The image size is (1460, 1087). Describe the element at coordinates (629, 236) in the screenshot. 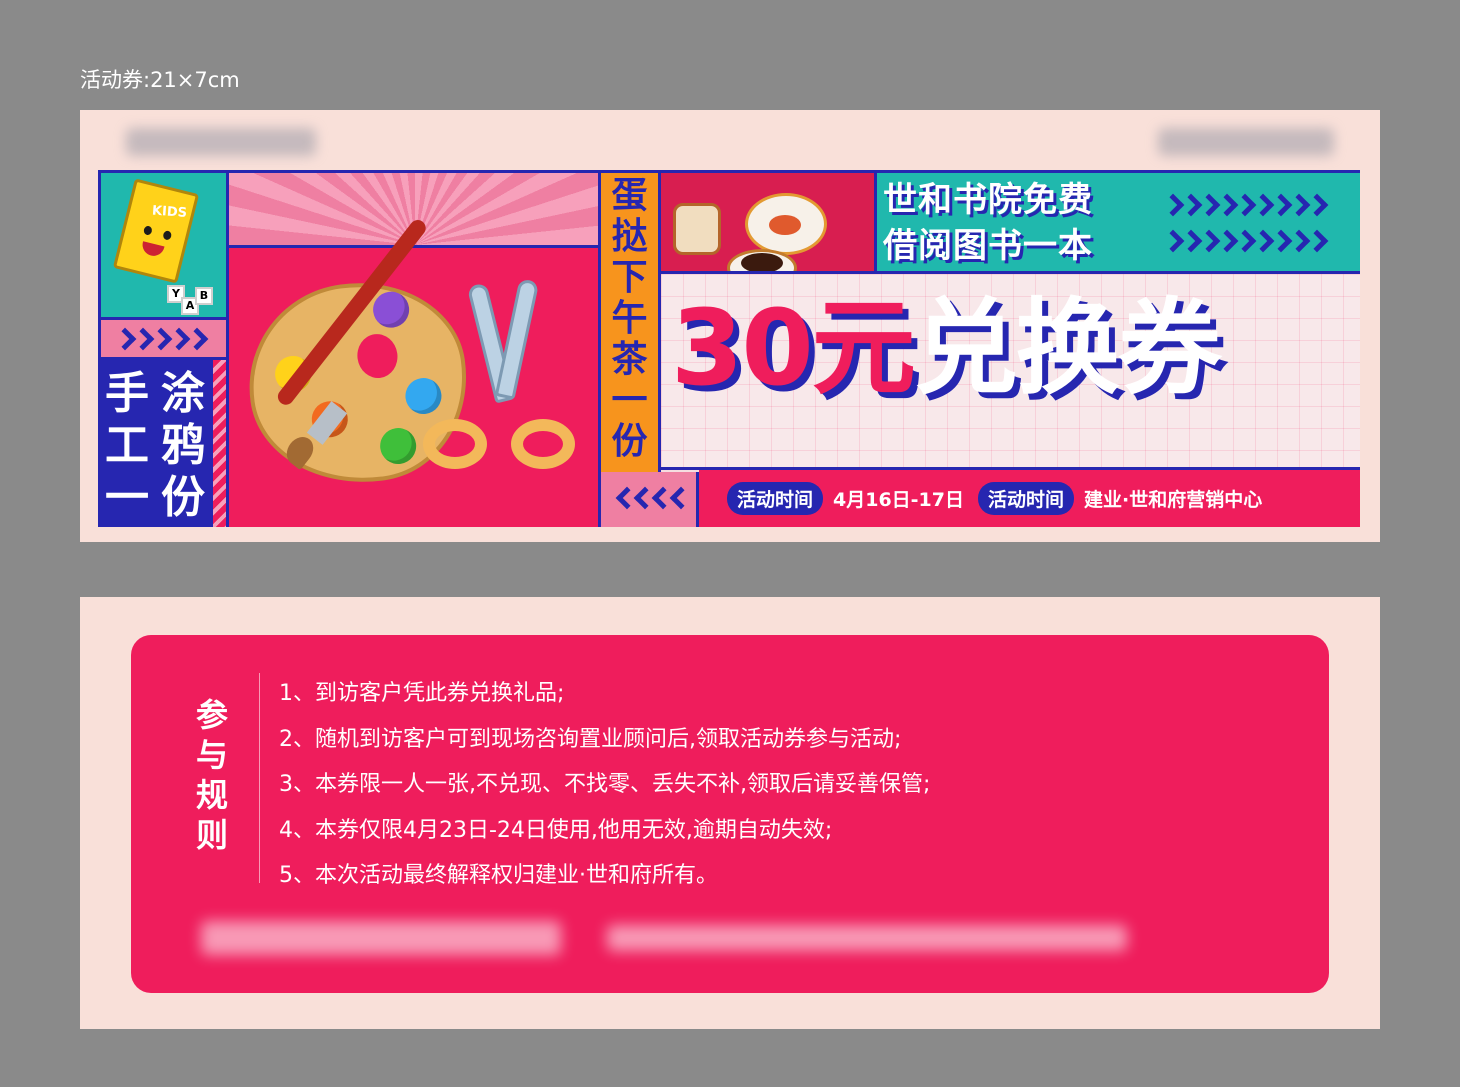

I see `cake-char: 挞` at that location.